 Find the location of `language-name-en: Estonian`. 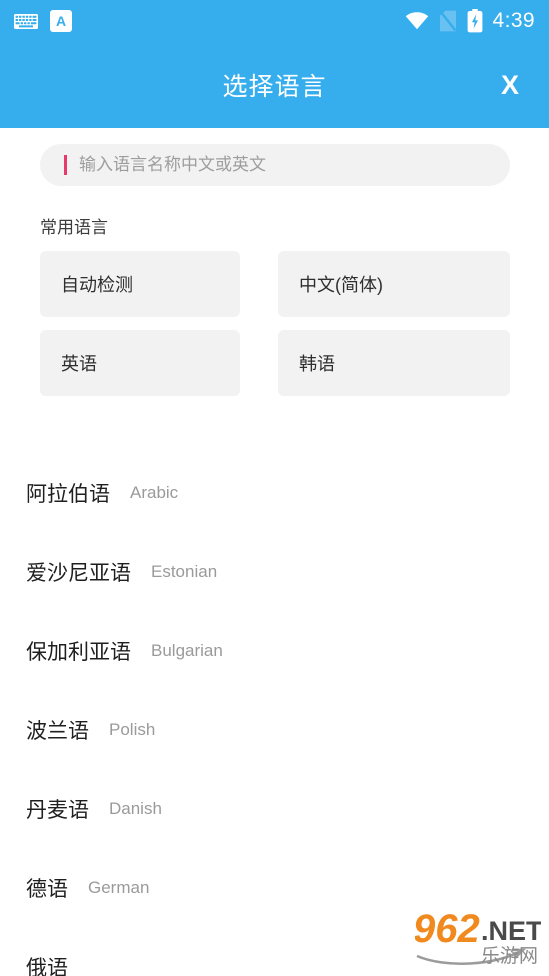

language-name-en: Estonian is located at coordinates (184, 571).